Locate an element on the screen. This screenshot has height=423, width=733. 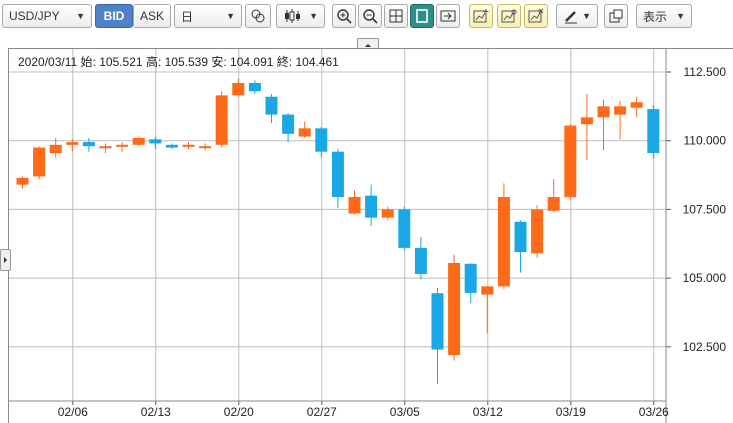
y-tick-label: 110.000 is located at coordinates (705, 141).